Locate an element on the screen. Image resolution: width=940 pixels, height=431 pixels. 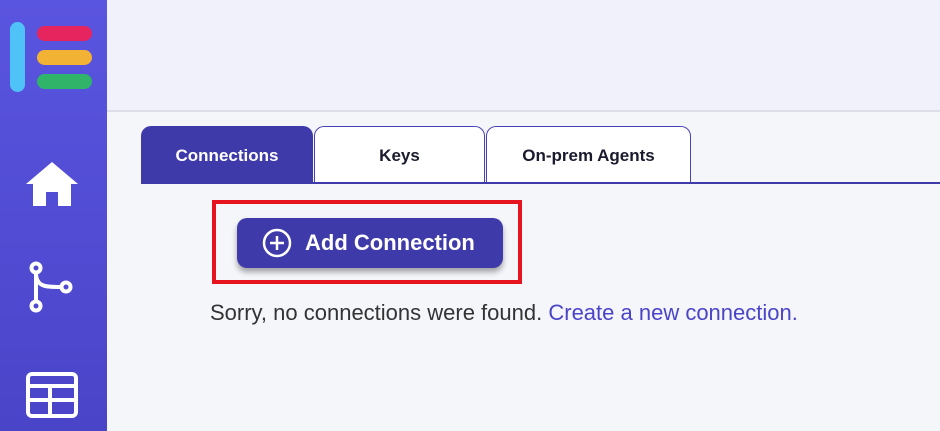
branch-icon is located at coordinates (52, 287).